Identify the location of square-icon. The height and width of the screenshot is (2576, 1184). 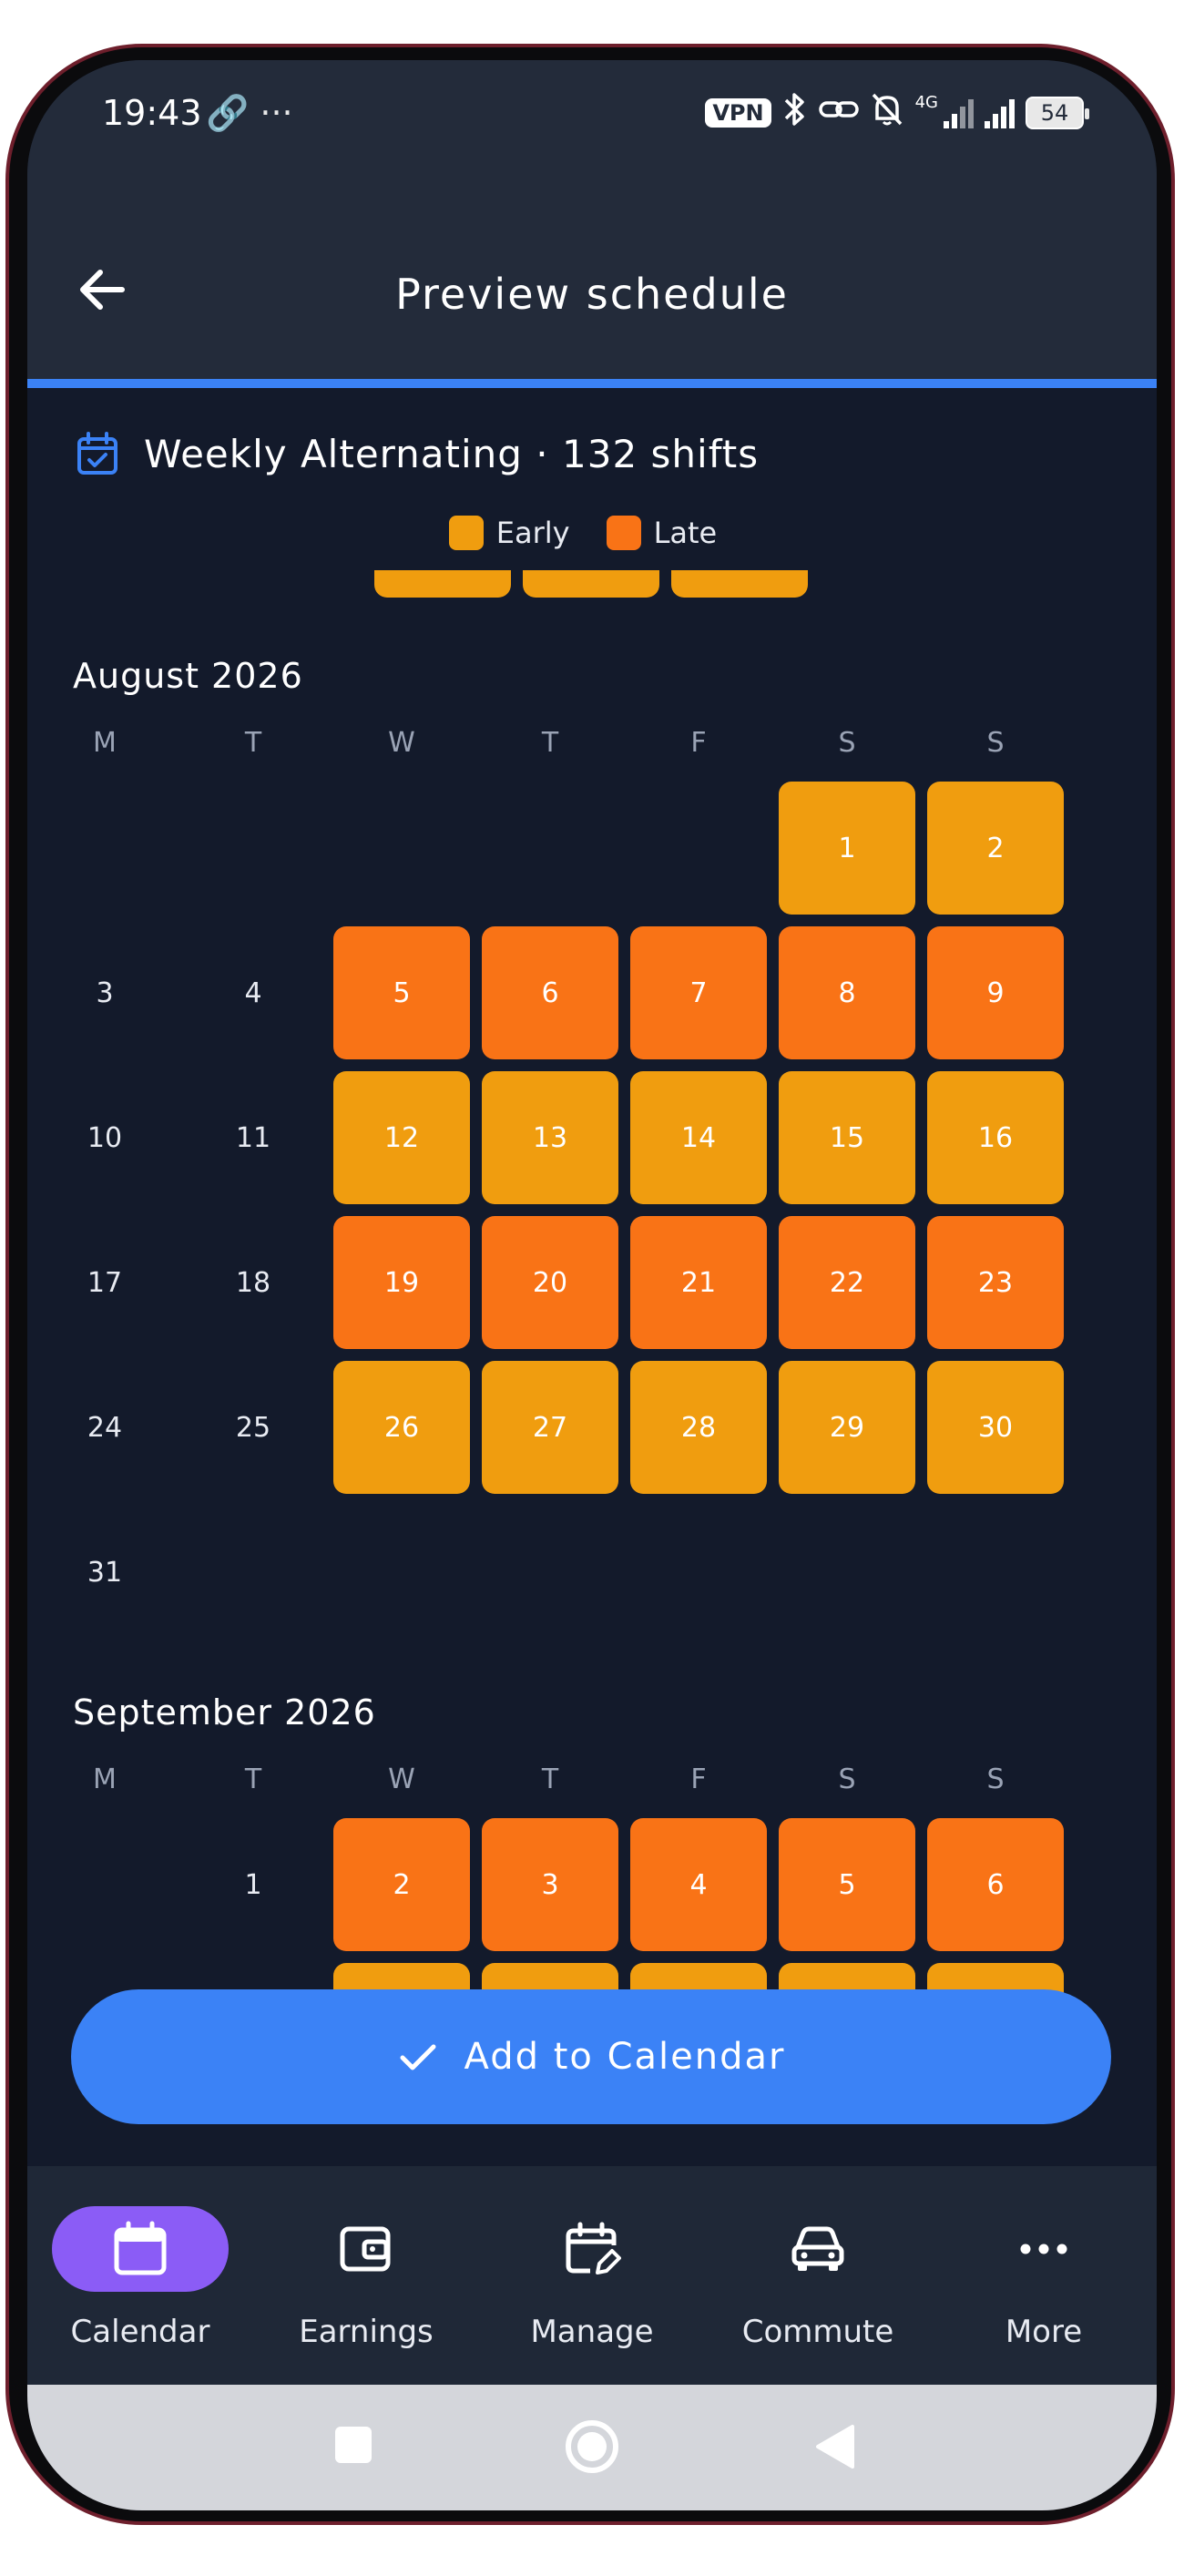
(353, 2445).